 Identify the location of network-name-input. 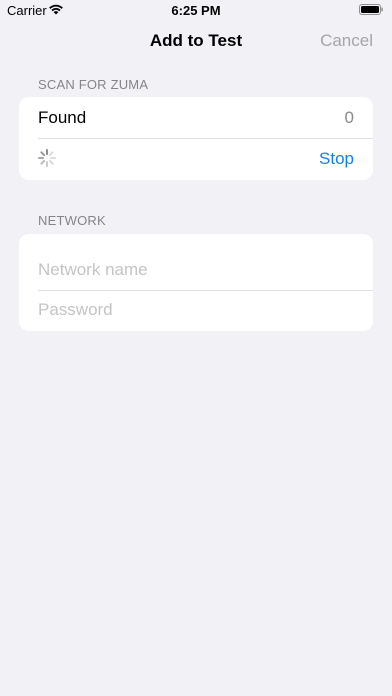
(198, 270).